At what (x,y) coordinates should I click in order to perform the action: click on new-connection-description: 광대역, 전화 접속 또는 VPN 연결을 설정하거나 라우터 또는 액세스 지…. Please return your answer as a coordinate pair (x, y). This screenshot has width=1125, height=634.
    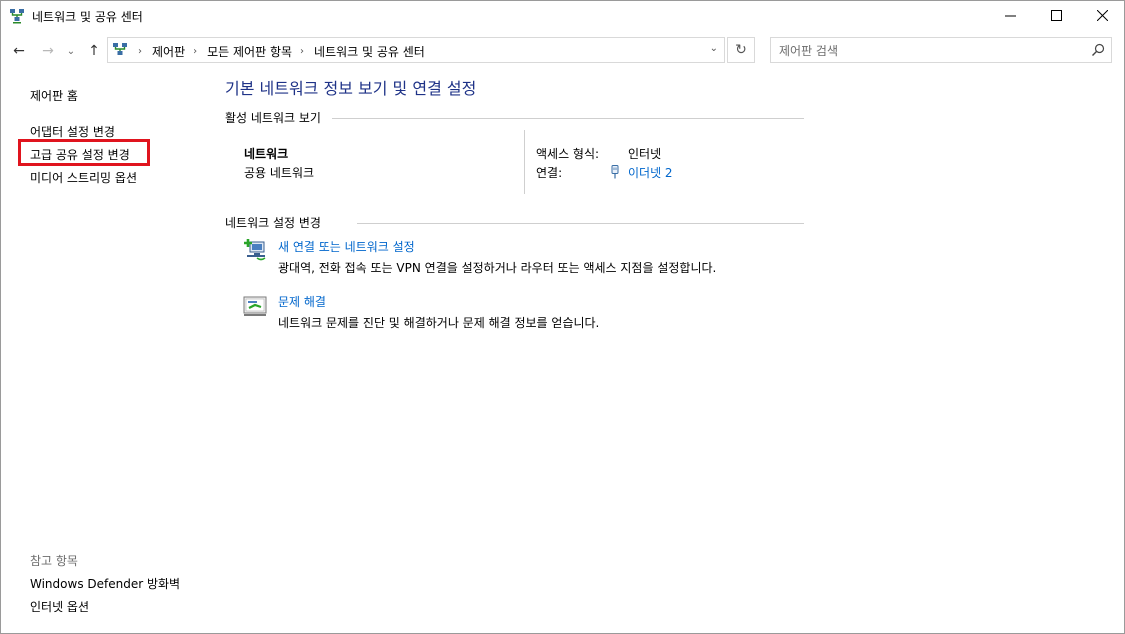
    Looking at the image, I should click on (497, 268).